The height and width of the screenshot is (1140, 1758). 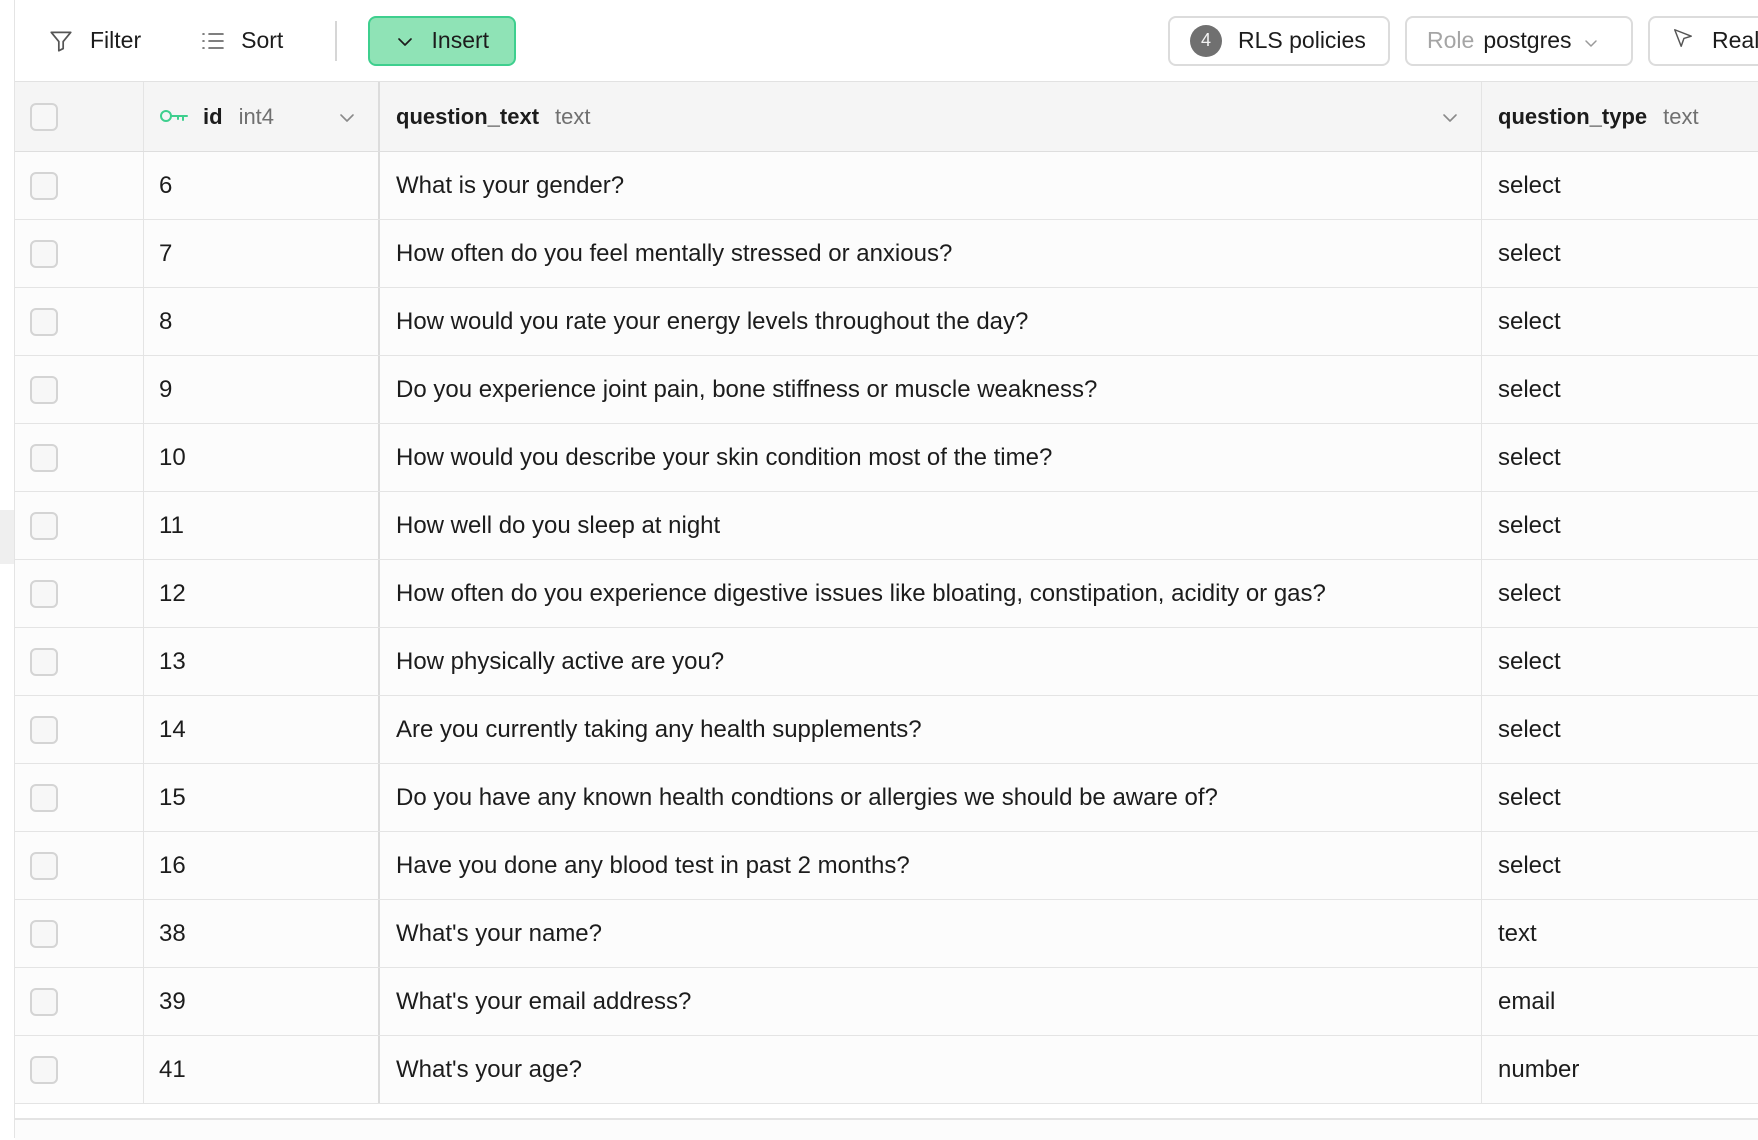 I want to click on cell-id: 41, so click(x=262, y=1069).